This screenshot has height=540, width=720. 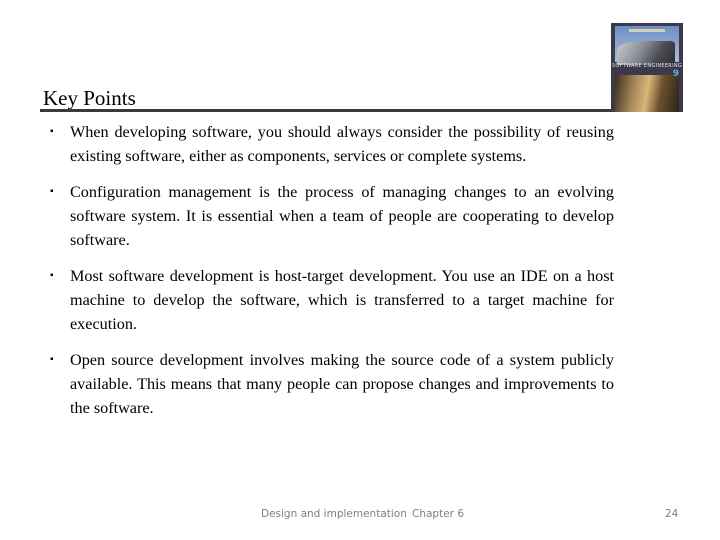 What do you see at coordinates (326, 110) in the screenshot?
I see `title-underline` at bounding box center [326, 110].